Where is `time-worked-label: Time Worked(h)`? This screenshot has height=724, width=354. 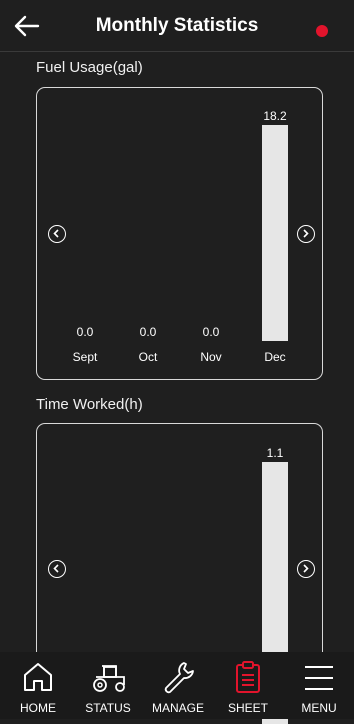
time-worked-label: Time Worked(h) is located at coordinates (89, 404).